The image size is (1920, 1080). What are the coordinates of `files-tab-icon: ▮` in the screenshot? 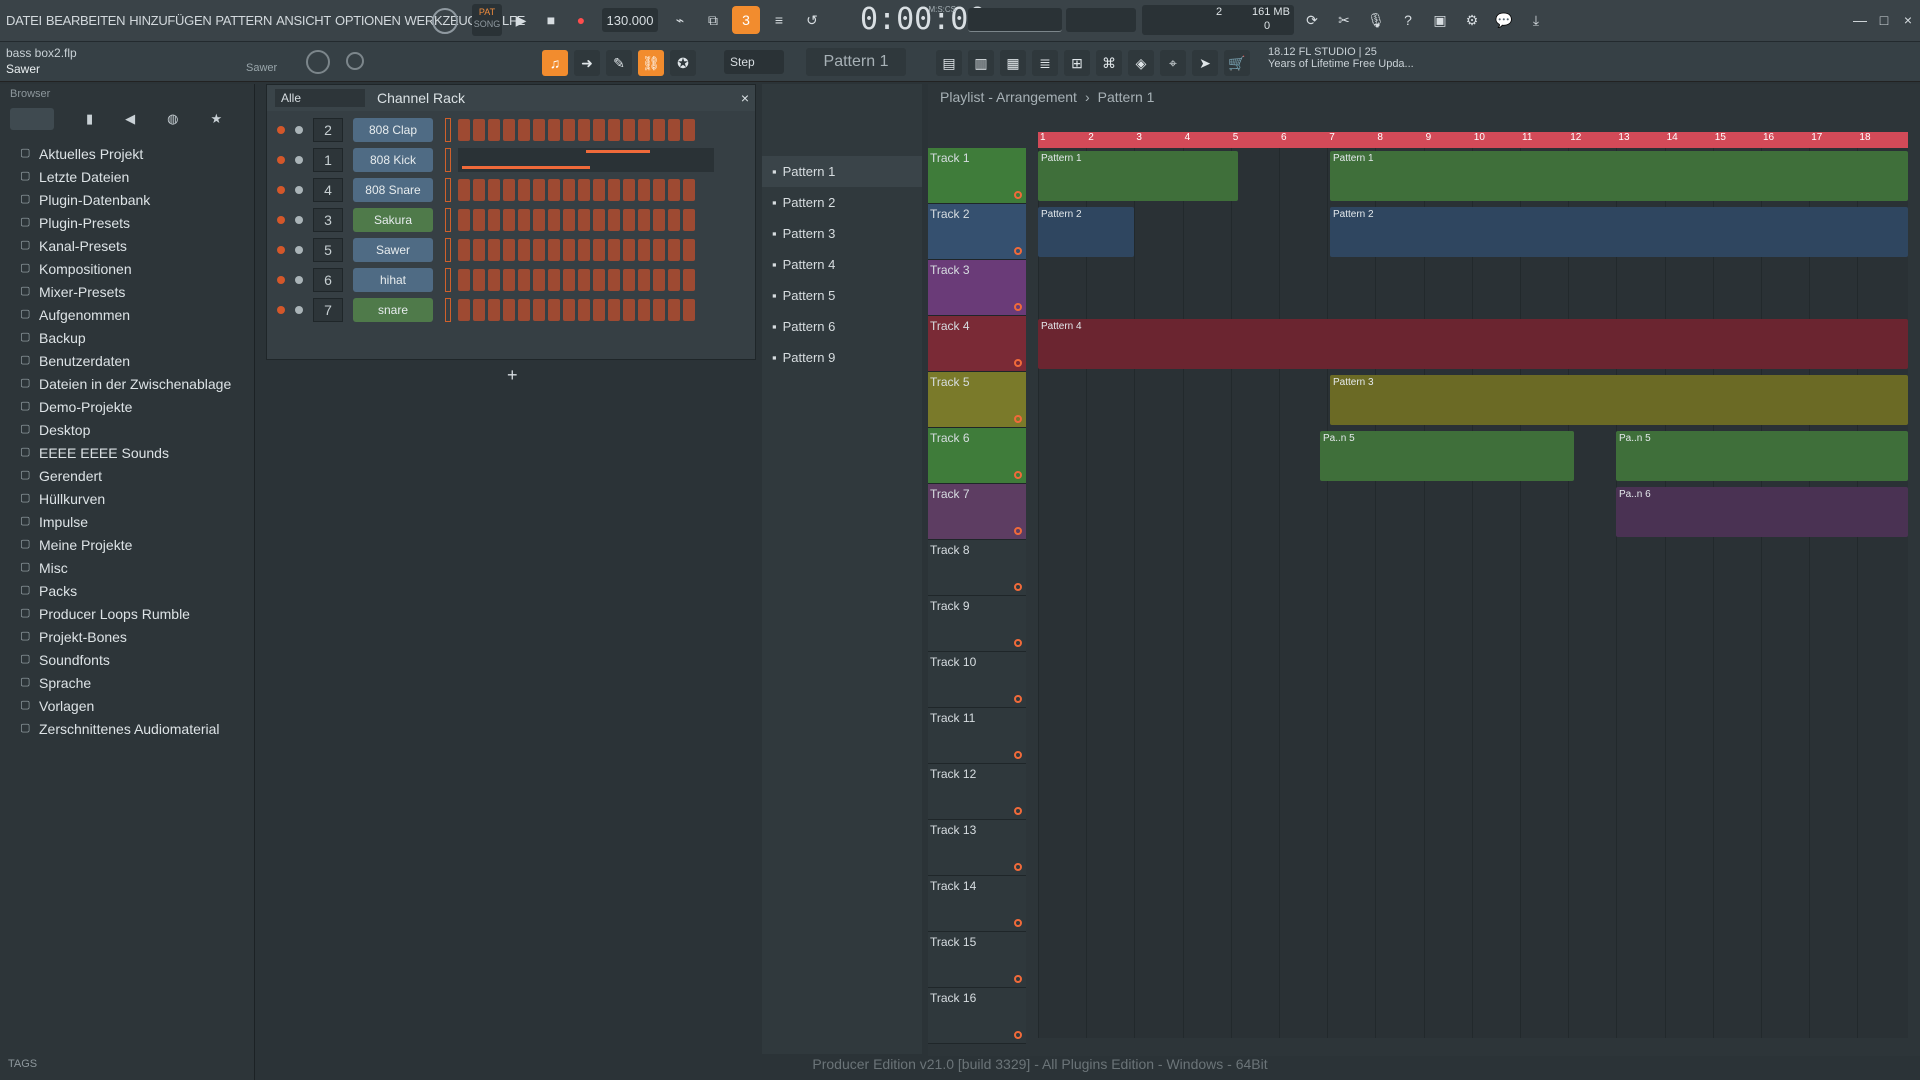 It's located at (89, 119).